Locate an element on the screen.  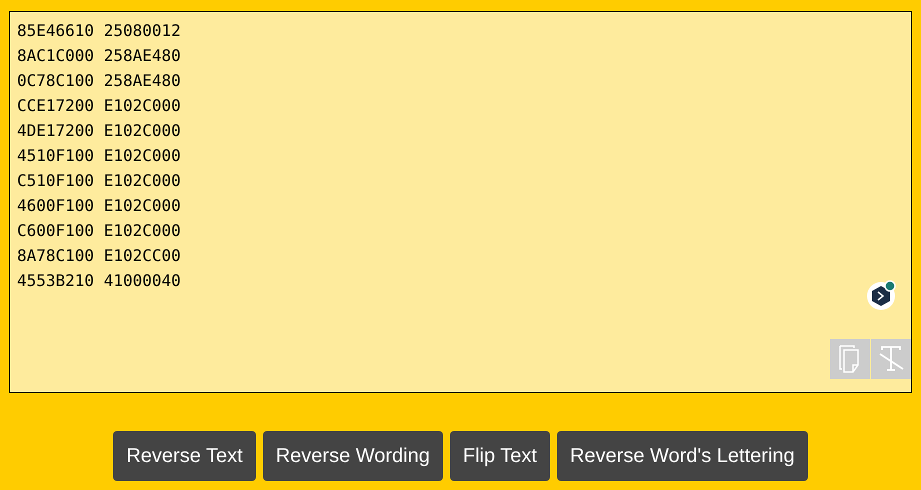
text-line: 4DE17200 E102C000 is located at coordinates (99, 131).